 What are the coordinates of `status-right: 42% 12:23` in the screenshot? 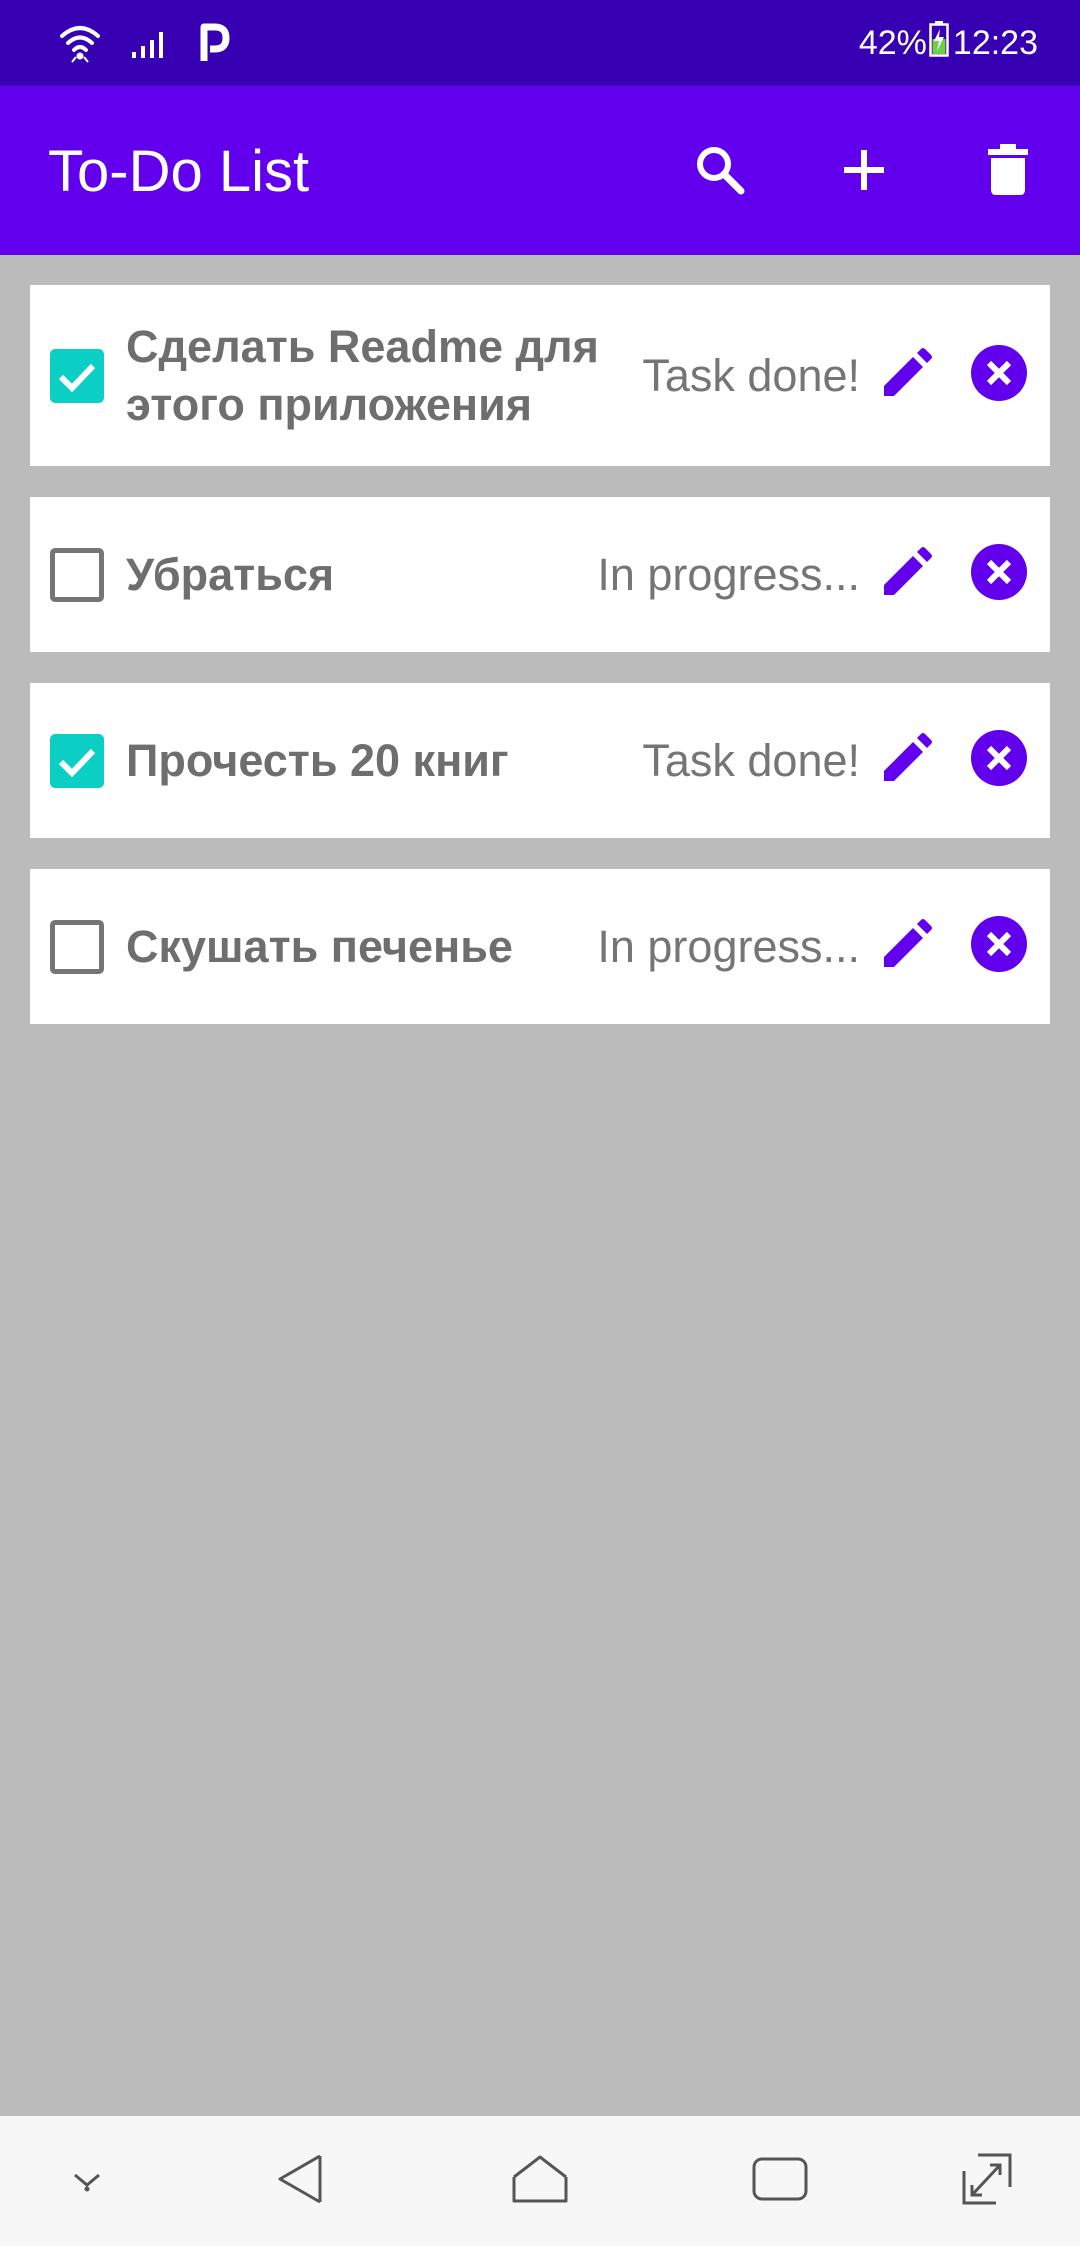 It's located at (948, 43).